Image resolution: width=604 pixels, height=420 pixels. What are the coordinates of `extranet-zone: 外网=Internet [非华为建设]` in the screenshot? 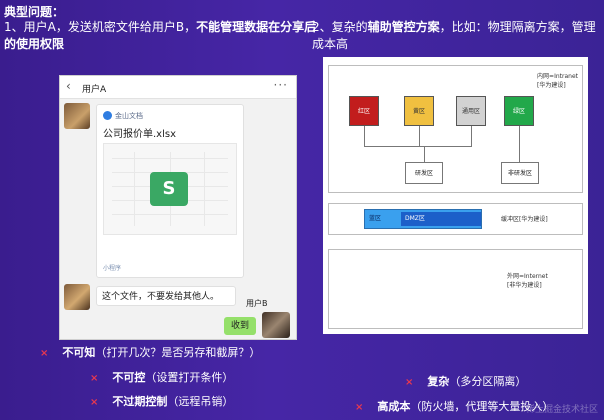 It's located at (455, 289).